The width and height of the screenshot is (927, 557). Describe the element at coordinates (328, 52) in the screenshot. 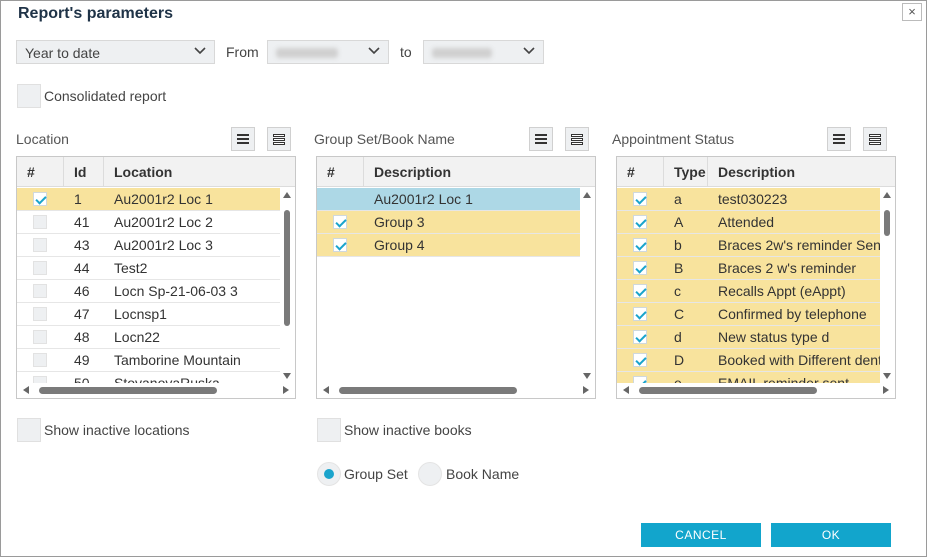

I see `from-date-select` at that location.